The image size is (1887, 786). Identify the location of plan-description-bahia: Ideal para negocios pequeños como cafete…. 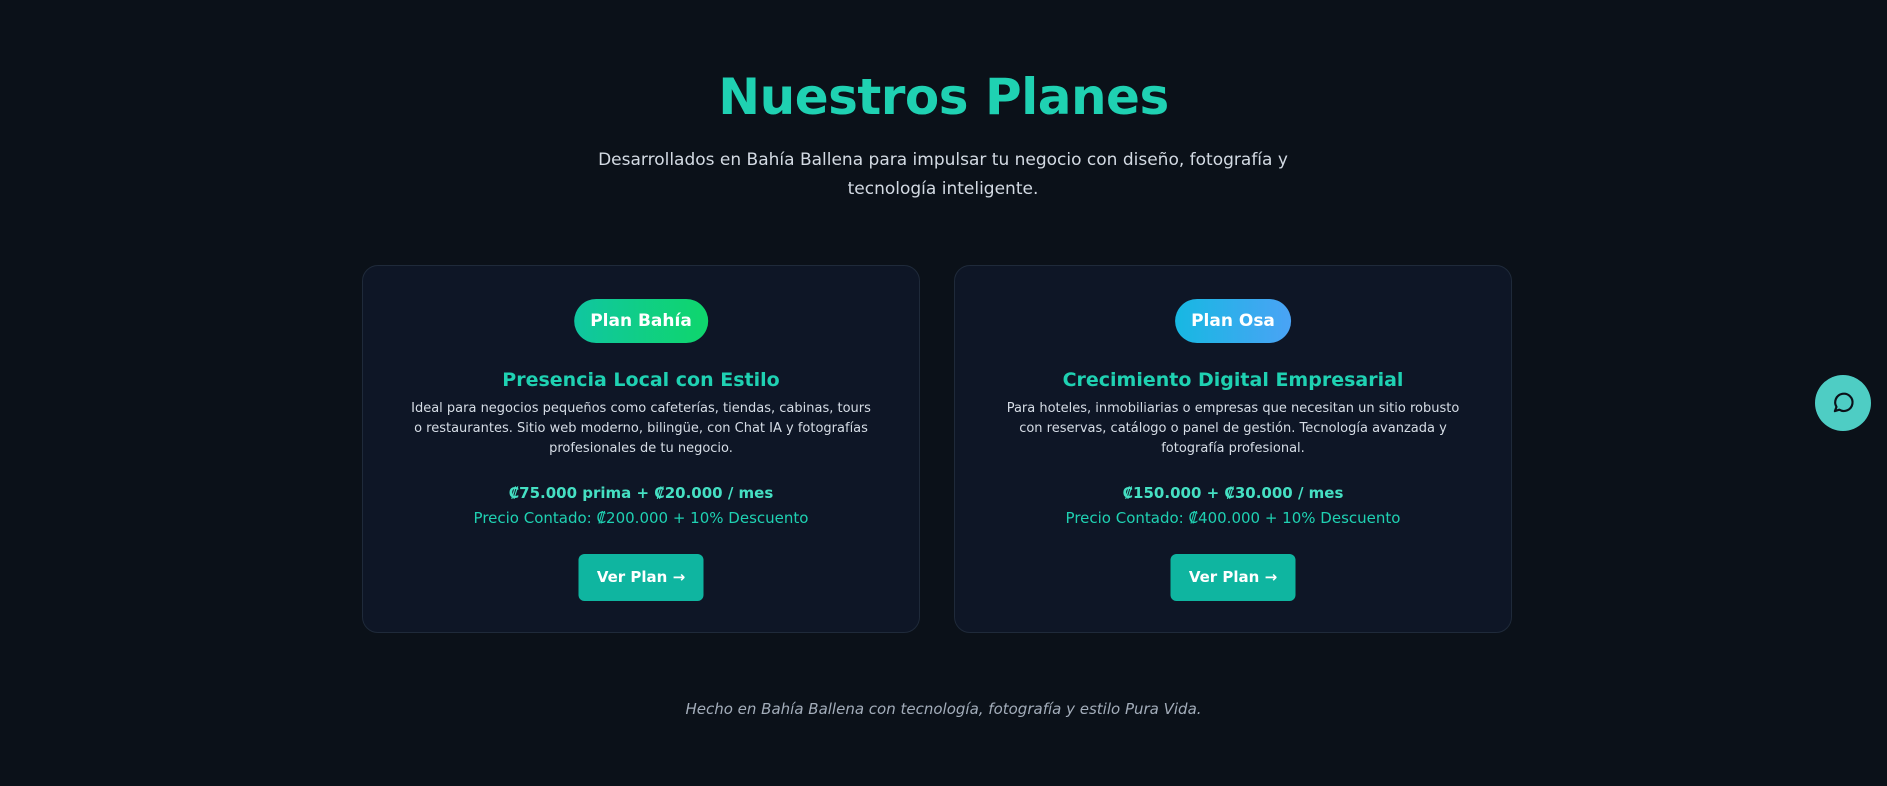
(641, 428).